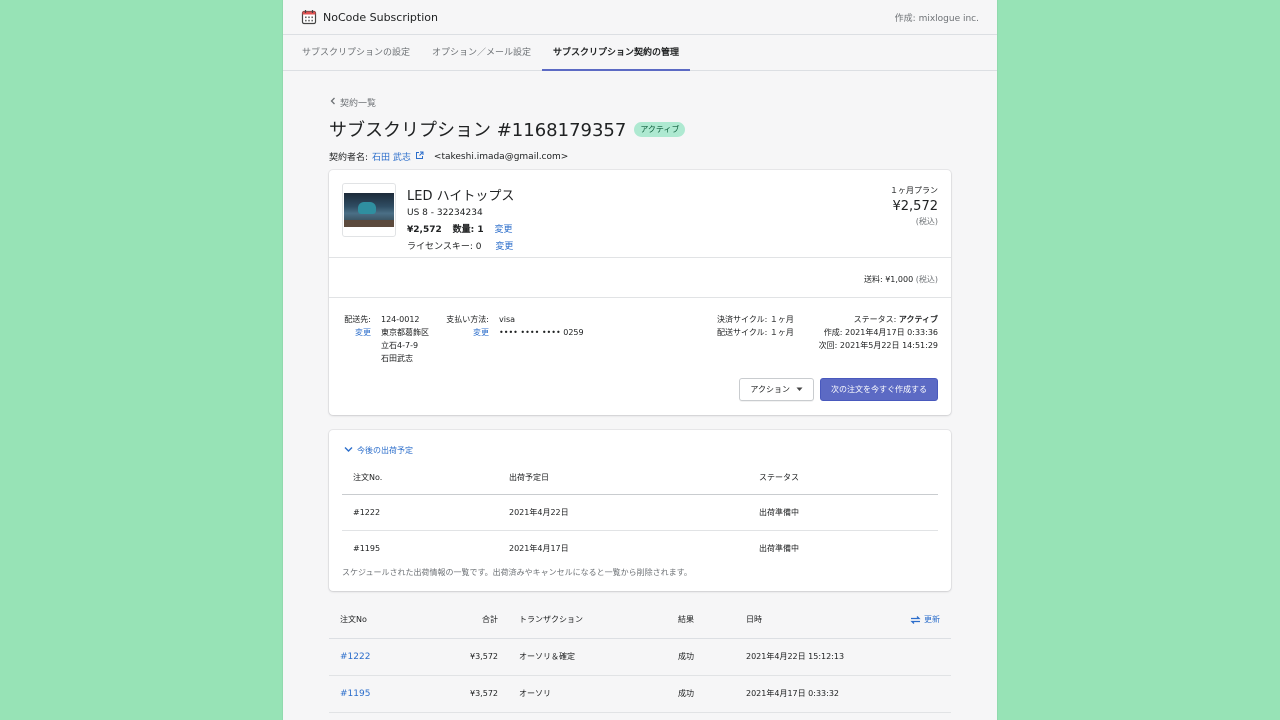 The image size is (1280, 720). I want to click on table-row: #1195 ¥3,572 オーソリ 成功 2021年4月17日 0:33:32, so click(640, 694).